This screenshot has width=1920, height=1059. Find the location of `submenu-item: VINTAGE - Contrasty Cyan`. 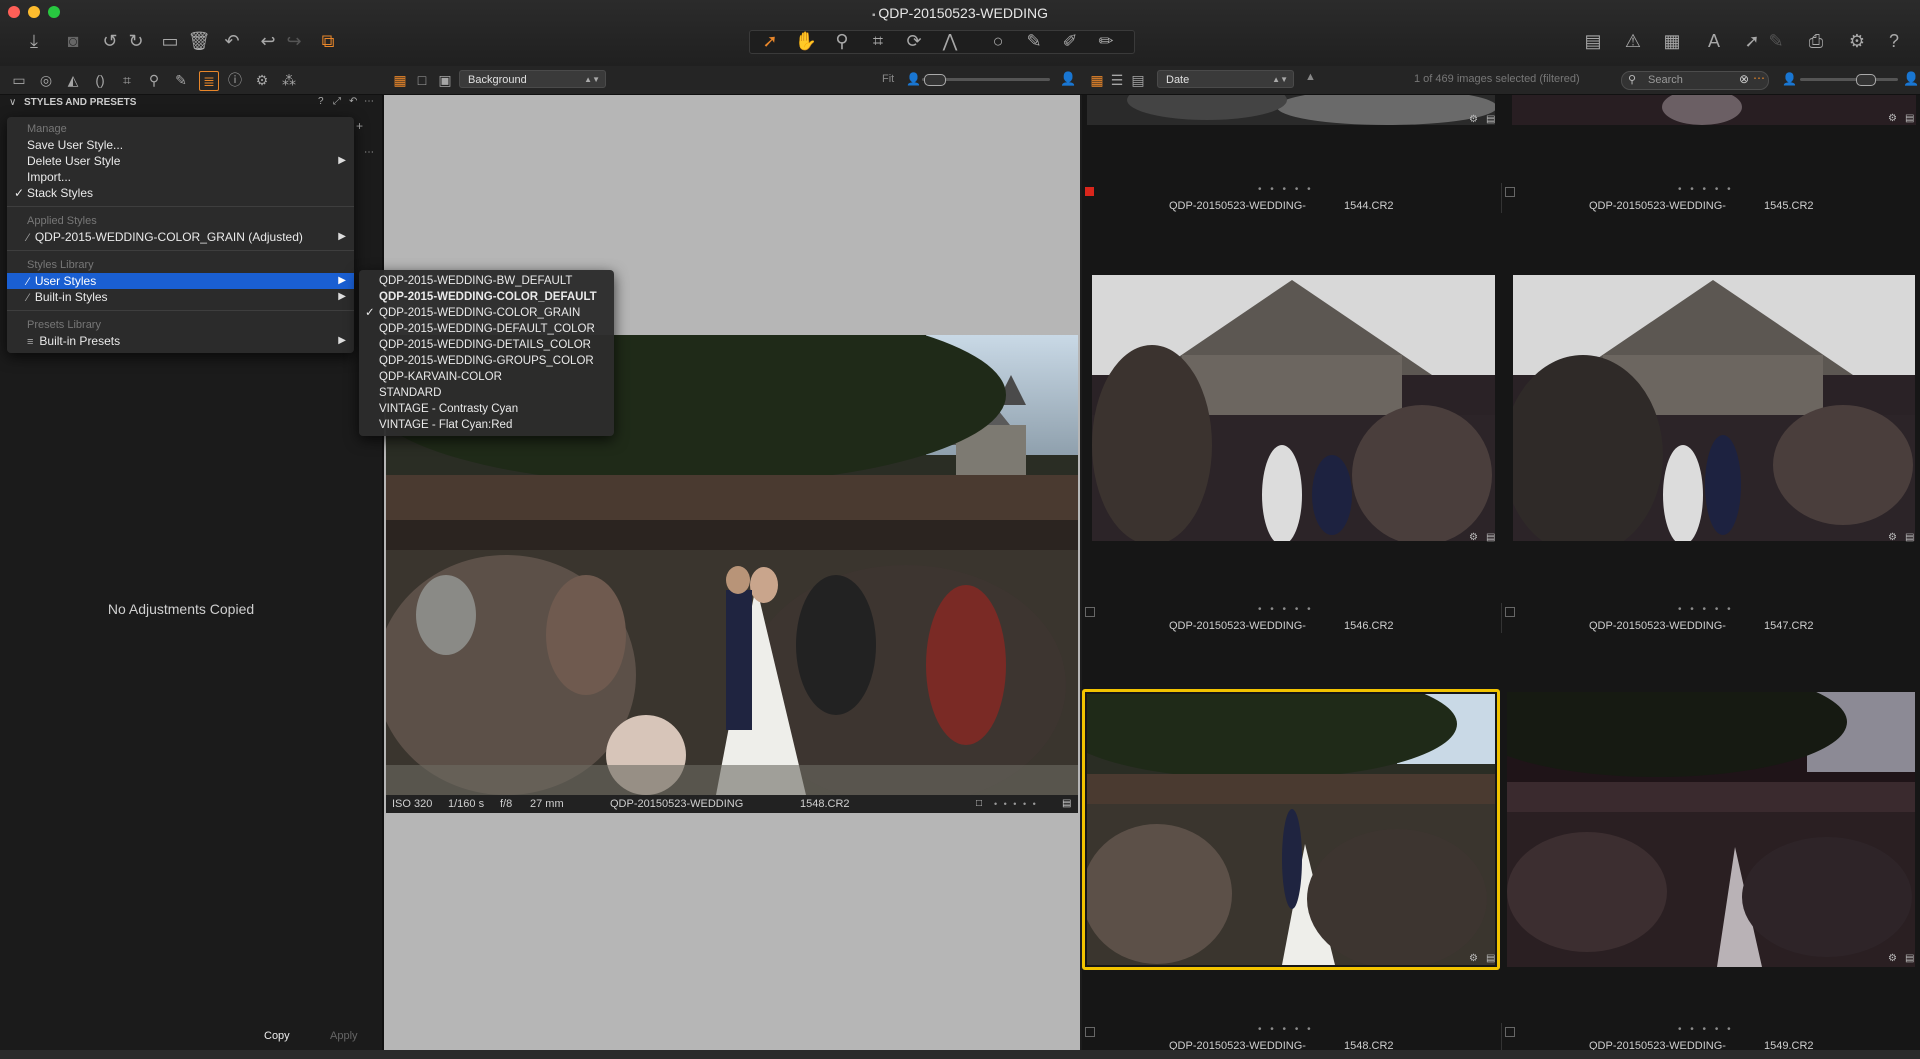

submenu-item: VINTAGE - Contrasty Cyan is located at coordinates (486, 409).